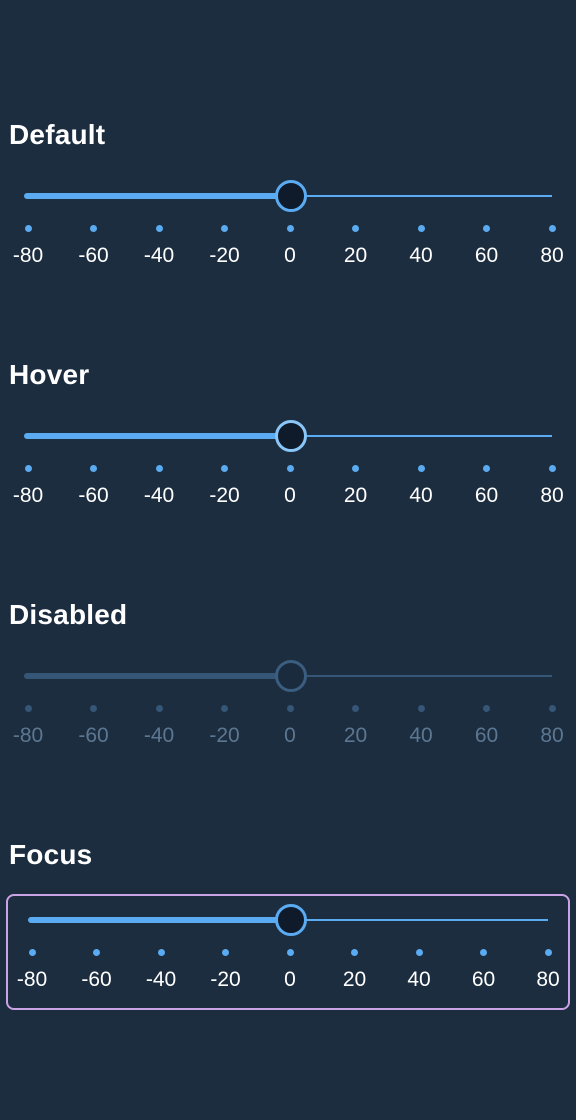 Image resolution: width=576 pixels, height=1120 pixels. What do you see at coordinates (51, 854) in the screenshot?
I see `slider-label-focus: Focus` at bounding box center [51, 854].